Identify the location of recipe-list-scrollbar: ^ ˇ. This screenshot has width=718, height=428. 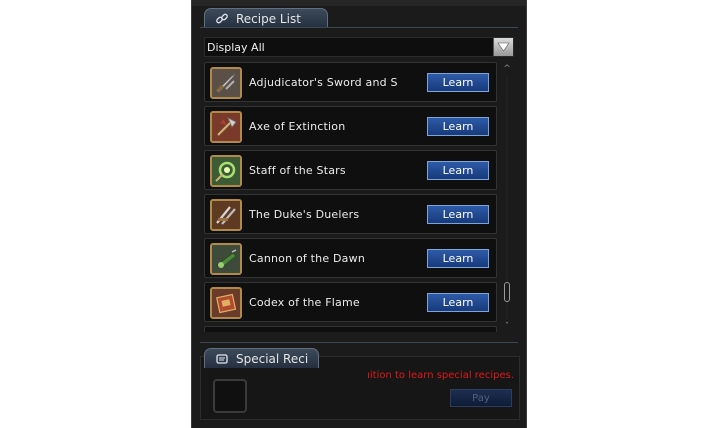
(507, 199).